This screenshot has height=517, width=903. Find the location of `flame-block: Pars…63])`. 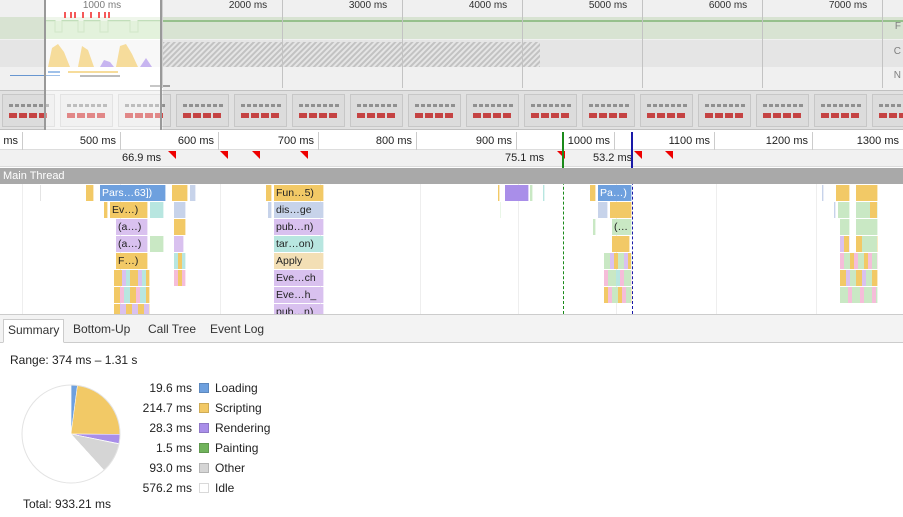

flame-block: Pars…63]) is located at coordinates (133, 193).